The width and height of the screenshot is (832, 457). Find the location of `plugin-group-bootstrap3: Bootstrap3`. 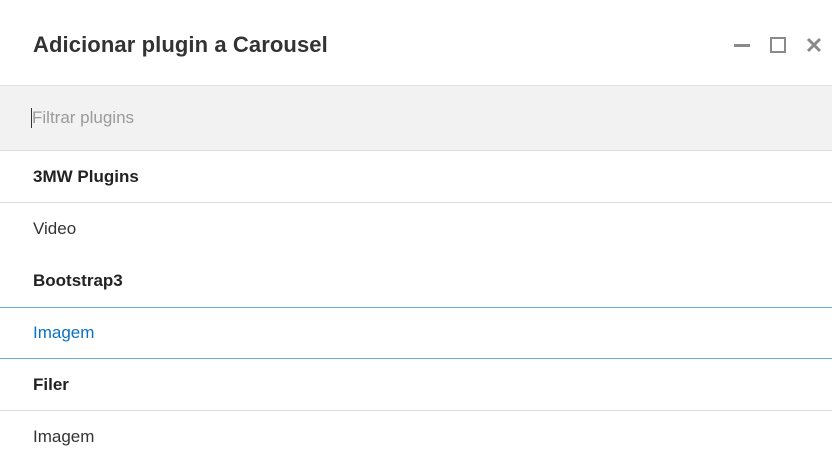

plugin-group-bootstrap3: Bootstrap3 is located at coordinates (416, 281).